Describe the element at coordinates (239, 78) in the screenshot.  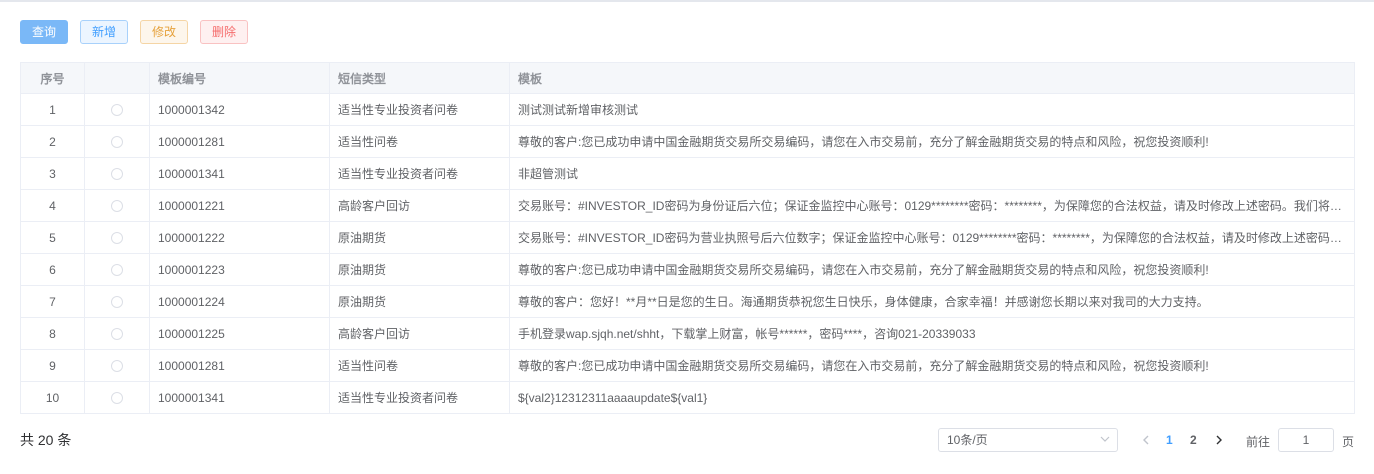
I see `header-template-code: 模板编号` at that location.